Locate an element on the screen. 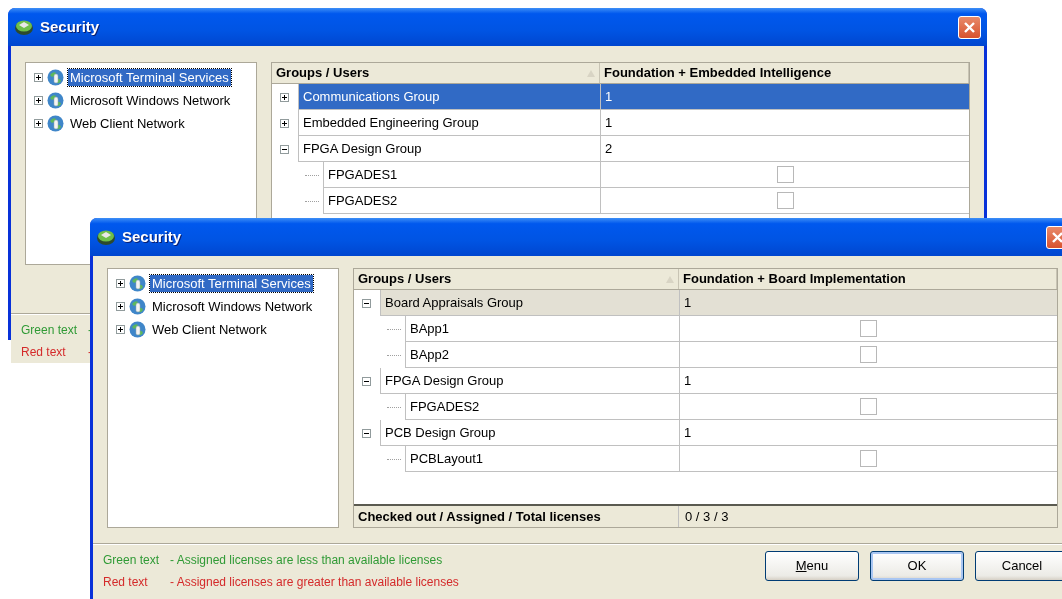 Image resolution: width=1062 pixels, height=599 pixels. dialog-button: Cancel is located at coordinates (1018, 566).